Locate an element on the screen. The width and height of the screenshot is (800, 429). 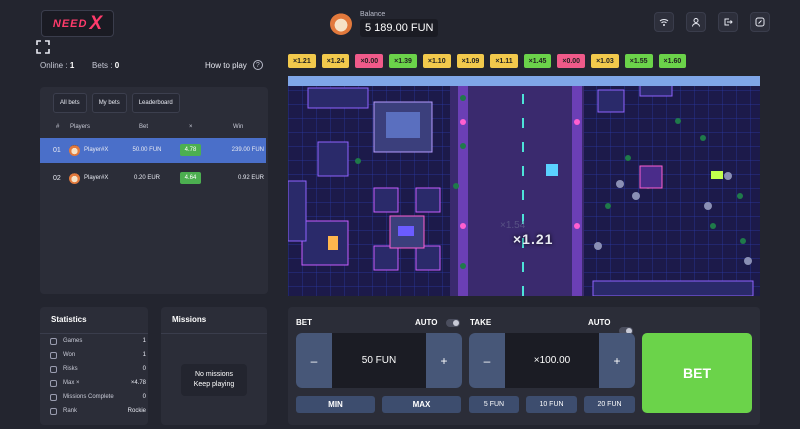
statistics-title: Statistics is located at coordinates (69, 319).